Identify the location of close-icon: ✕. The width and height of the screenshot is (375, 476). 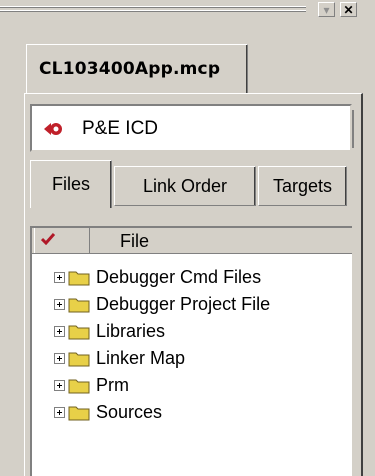
(348, 9).